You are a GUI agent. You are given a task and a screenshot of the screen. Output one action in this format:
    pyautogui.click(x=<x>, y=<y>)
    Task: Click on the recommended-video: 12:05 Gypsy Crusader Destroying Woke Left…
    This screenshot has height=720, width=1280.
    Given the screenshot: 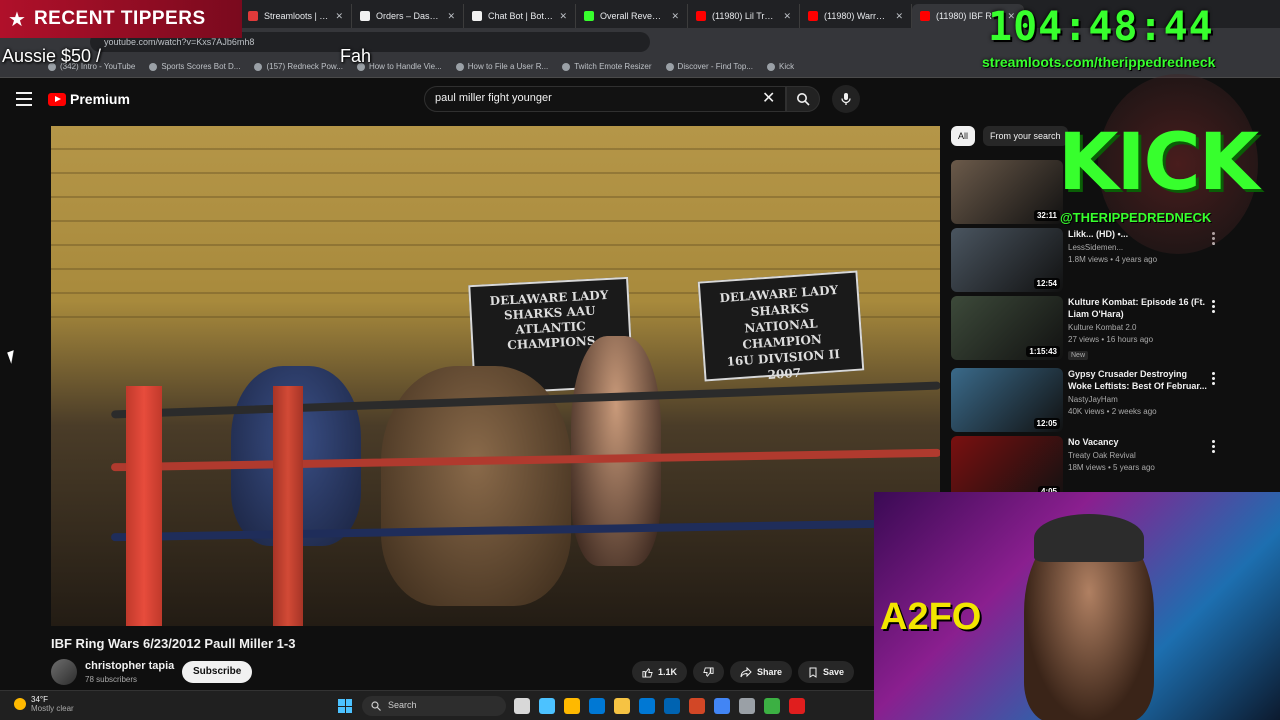 What is the action you would take?
    pyautogui.click(x=1086, y=400)
    